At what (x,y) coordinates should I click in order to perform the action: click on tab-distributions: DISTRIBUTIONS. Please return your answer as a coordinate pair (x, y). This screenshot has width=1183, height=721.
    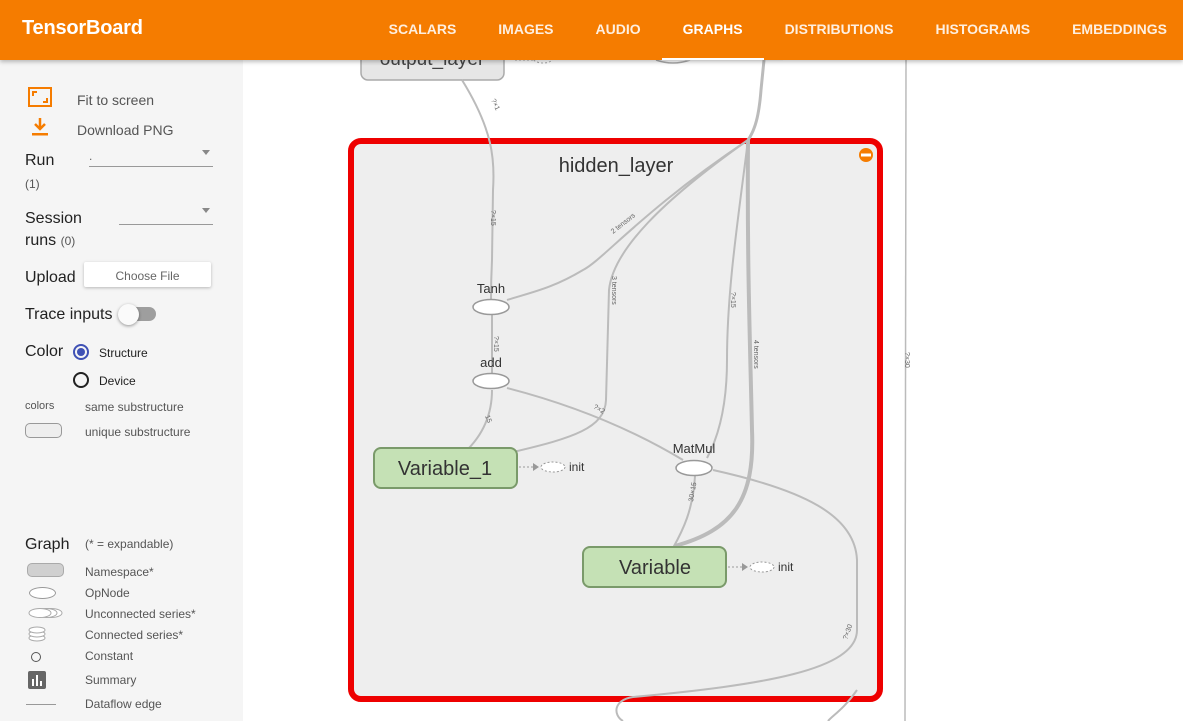
    Looking at the image, I should click on (839, 30).